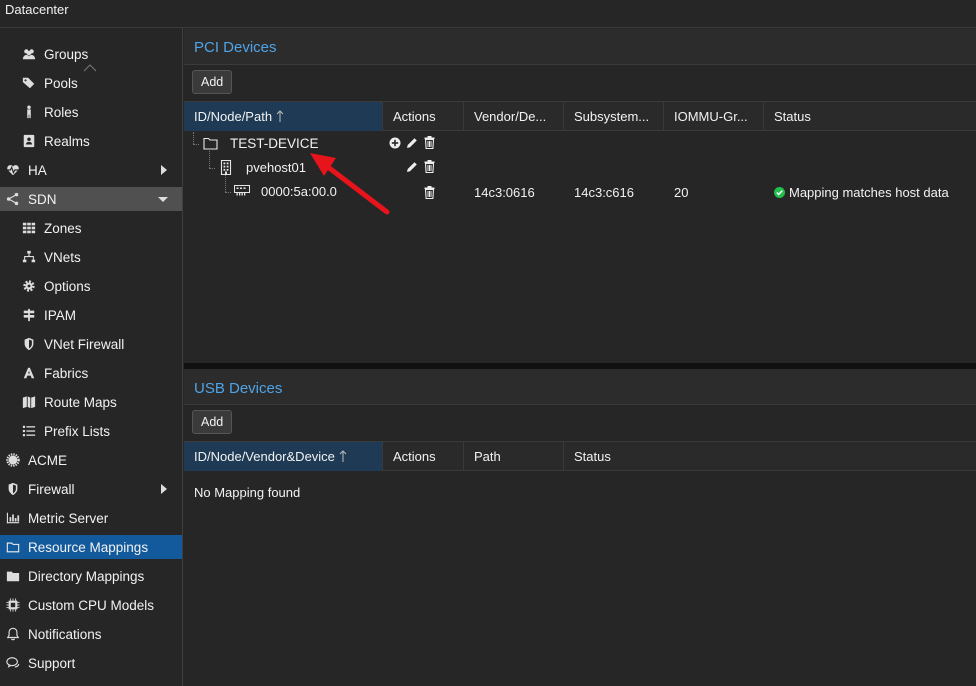  I want to click on sidebar-item-realms: Realms, so click(91, 141).